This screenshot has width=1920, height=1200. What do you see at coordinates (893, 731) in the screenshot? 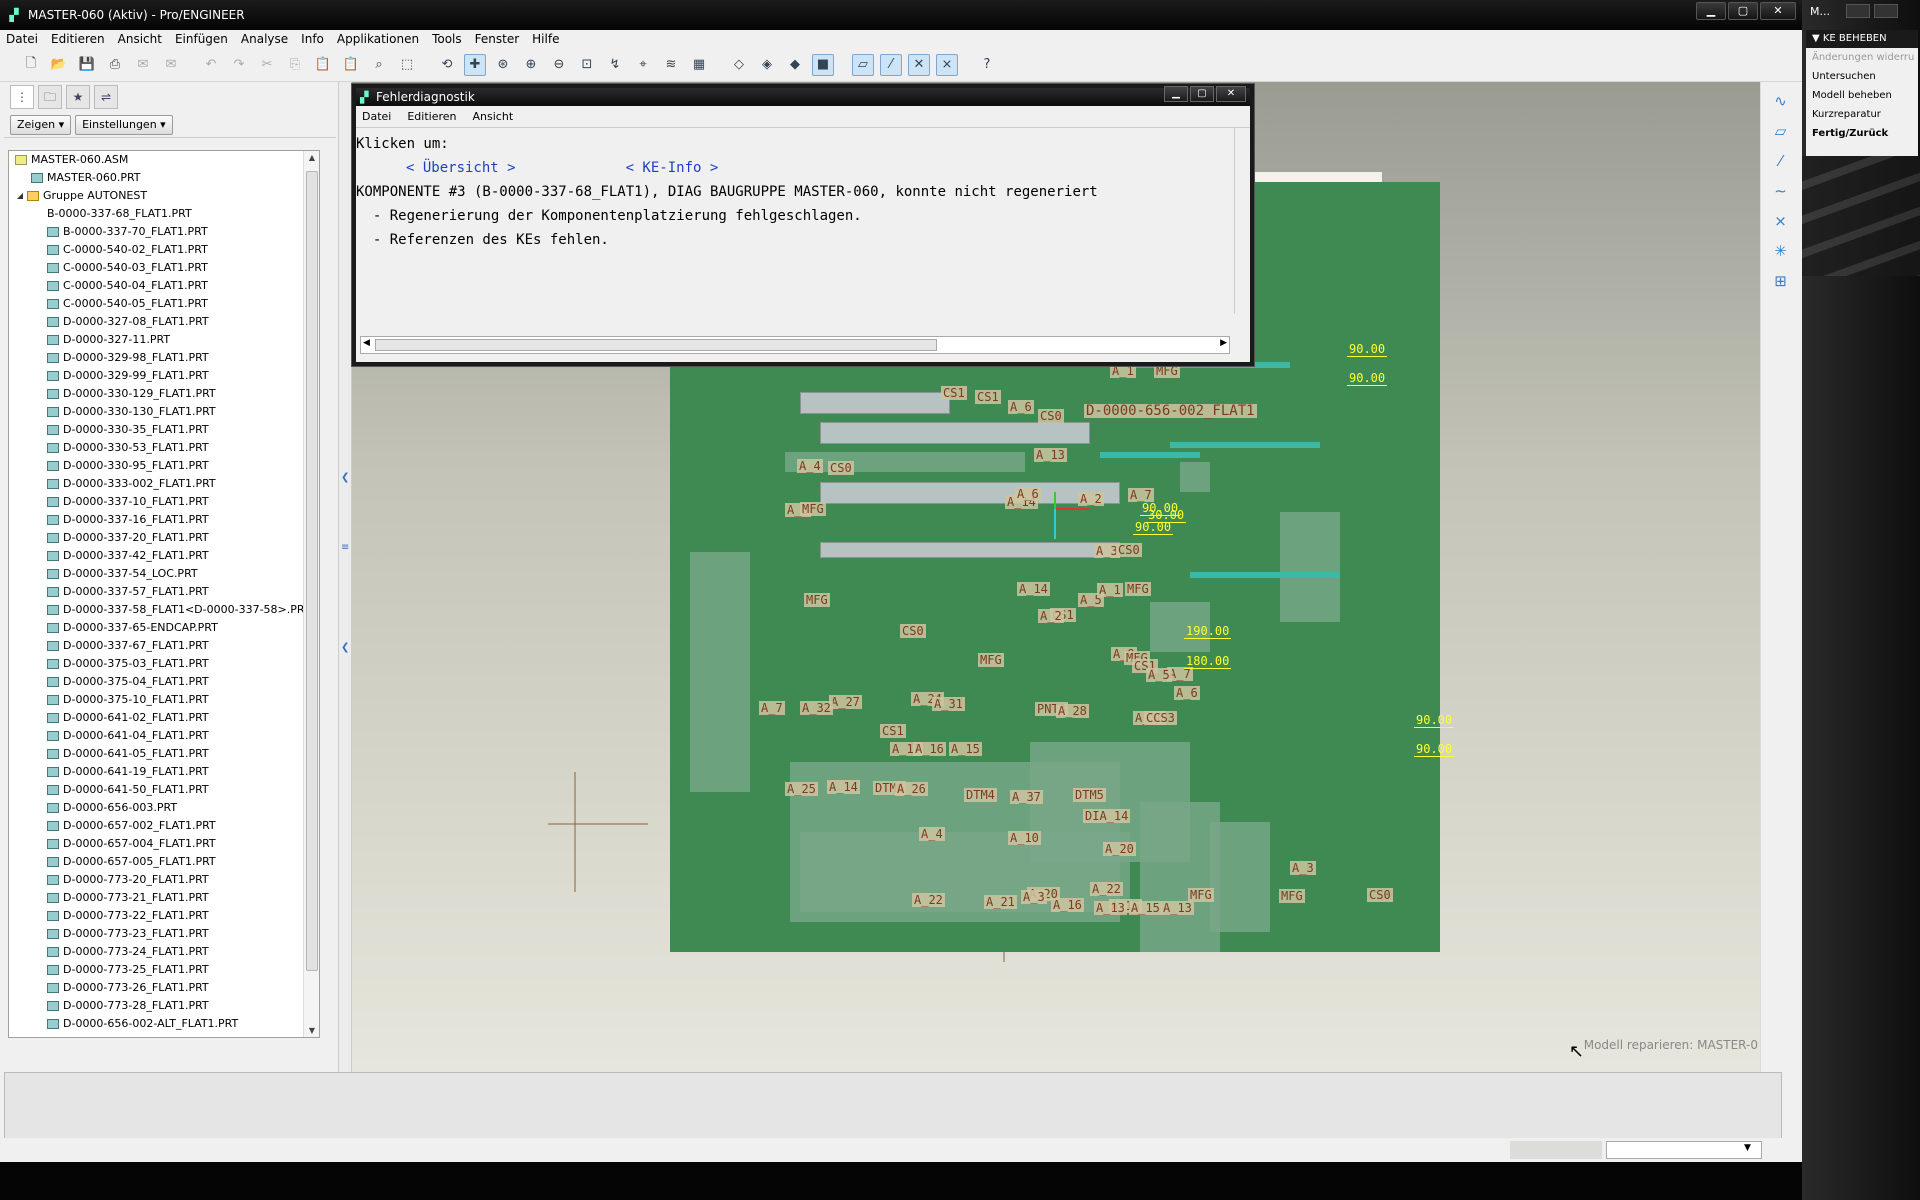
I see `feature-label: CS1` at bounding box center [893, 731].